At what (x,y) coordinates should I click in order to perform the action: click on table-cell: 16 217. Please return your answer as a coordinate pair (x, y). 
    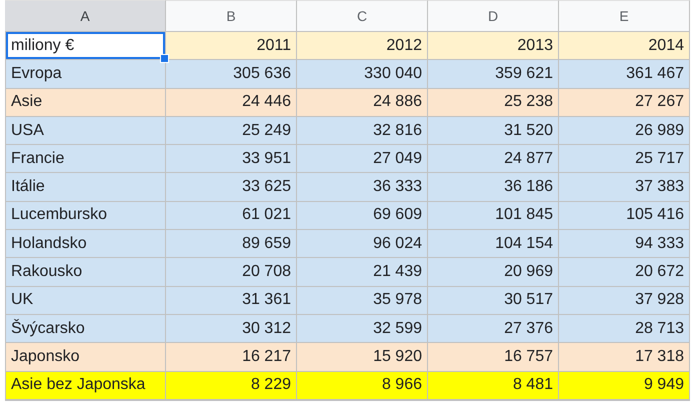
    Looking at the image, I should click on (231, 357).